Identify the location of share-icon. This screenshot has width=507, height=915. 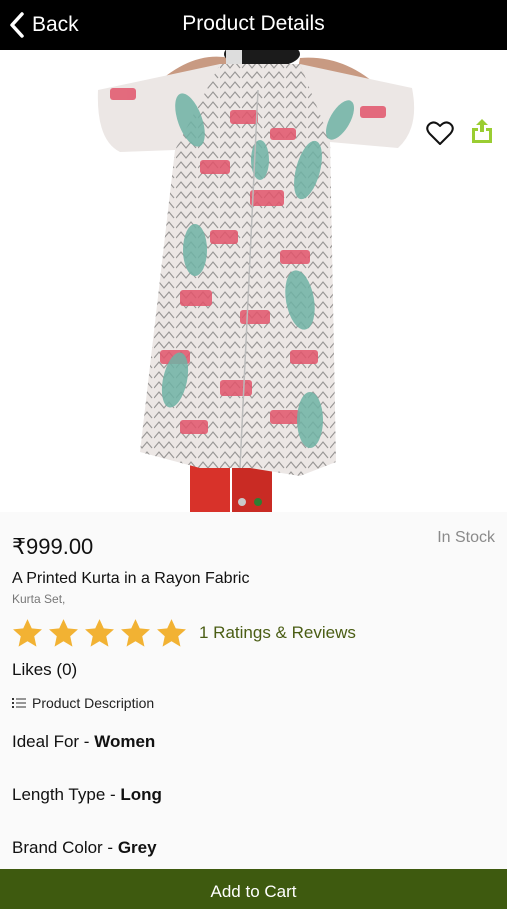
(482, 131).